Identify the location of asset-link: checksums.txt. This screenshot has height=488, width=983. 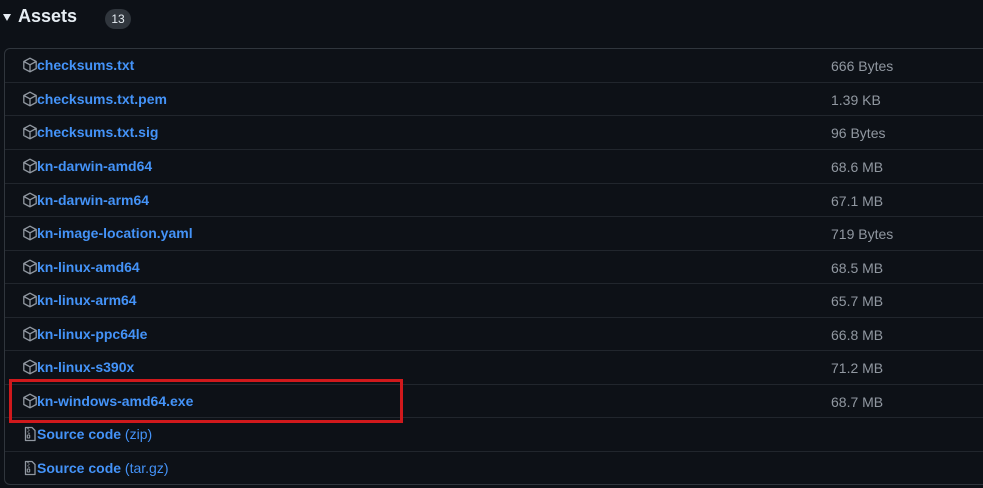
(85, 65).